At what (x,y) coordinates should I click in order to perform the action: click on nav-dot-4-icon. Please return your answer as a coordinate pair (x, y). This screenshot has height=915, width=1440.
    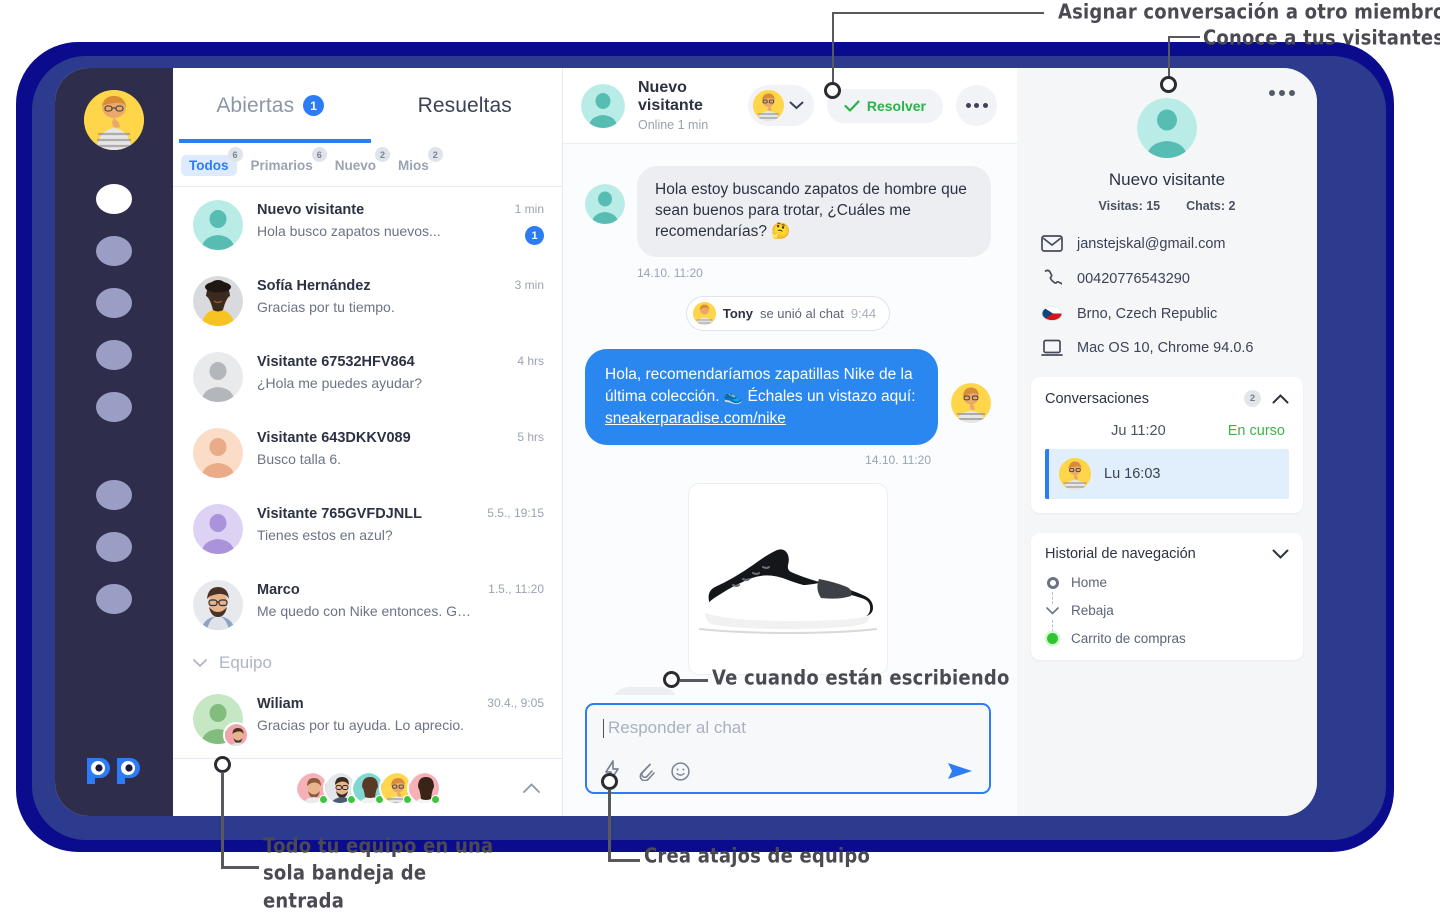
    Looking at the image, I should click on (114, 355).